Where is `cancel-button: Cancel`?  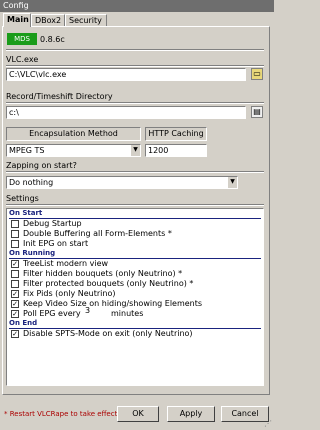
cancel-button: Cancel is located at coordinates (245, 414).